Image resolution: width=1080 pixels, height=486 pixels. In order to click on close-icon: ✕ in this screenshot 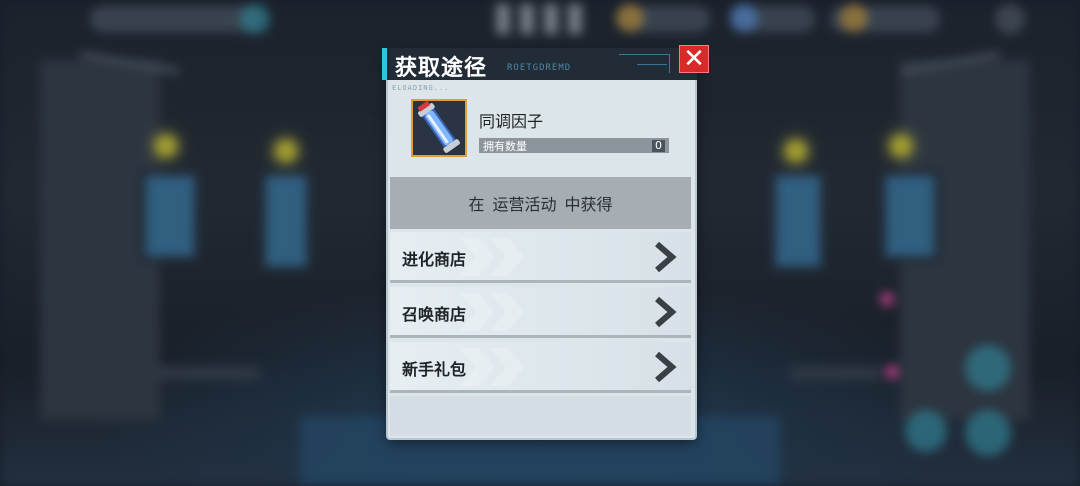, I will do `click(694, 59)`.